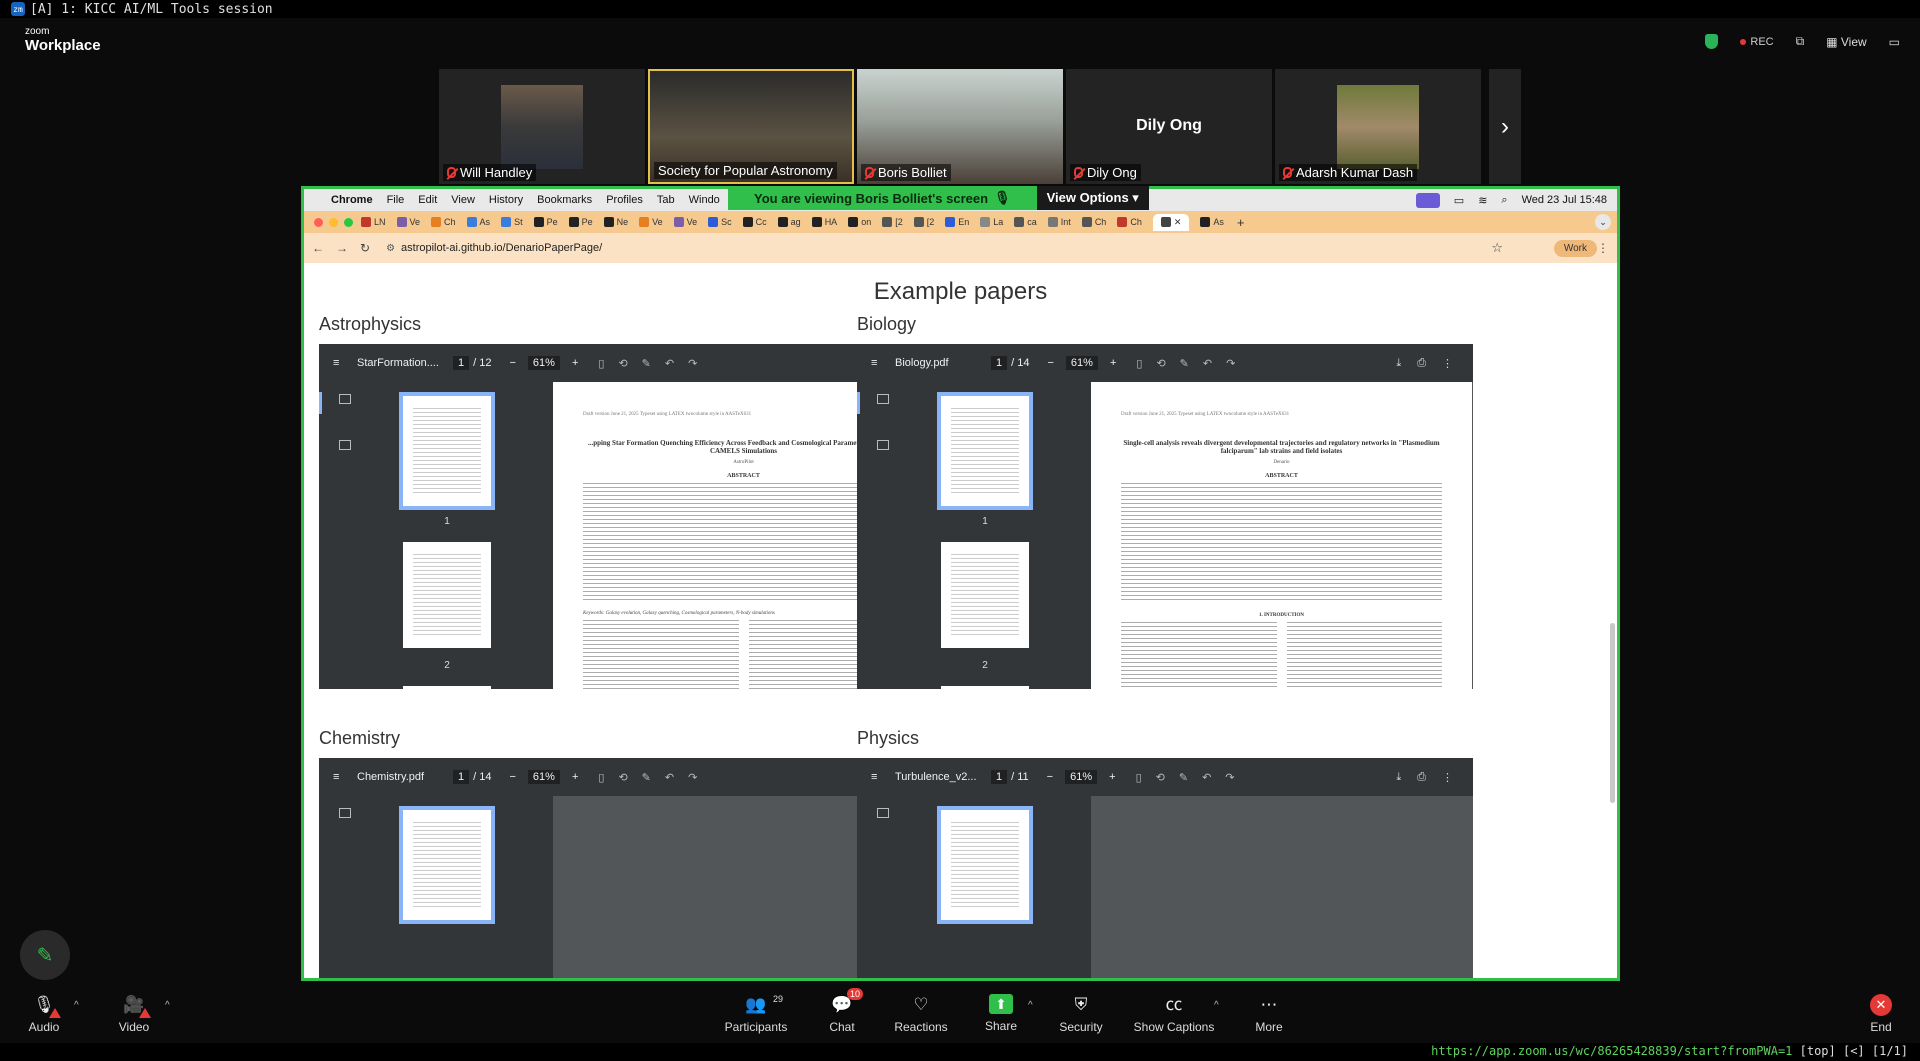 This screenshot has width=1920, height=1061. I want to click on menu-edit: Edit, so click(427, 200).